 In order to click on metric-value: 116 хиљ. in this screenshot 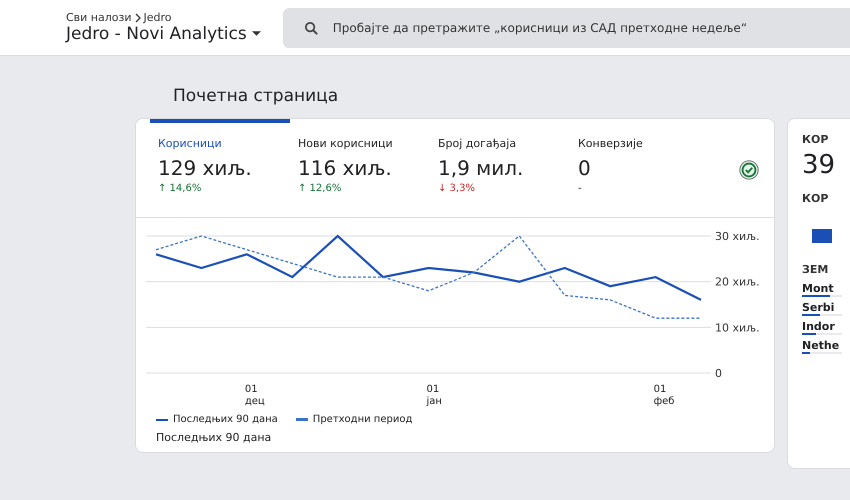, I will do `click(345, 168)`.